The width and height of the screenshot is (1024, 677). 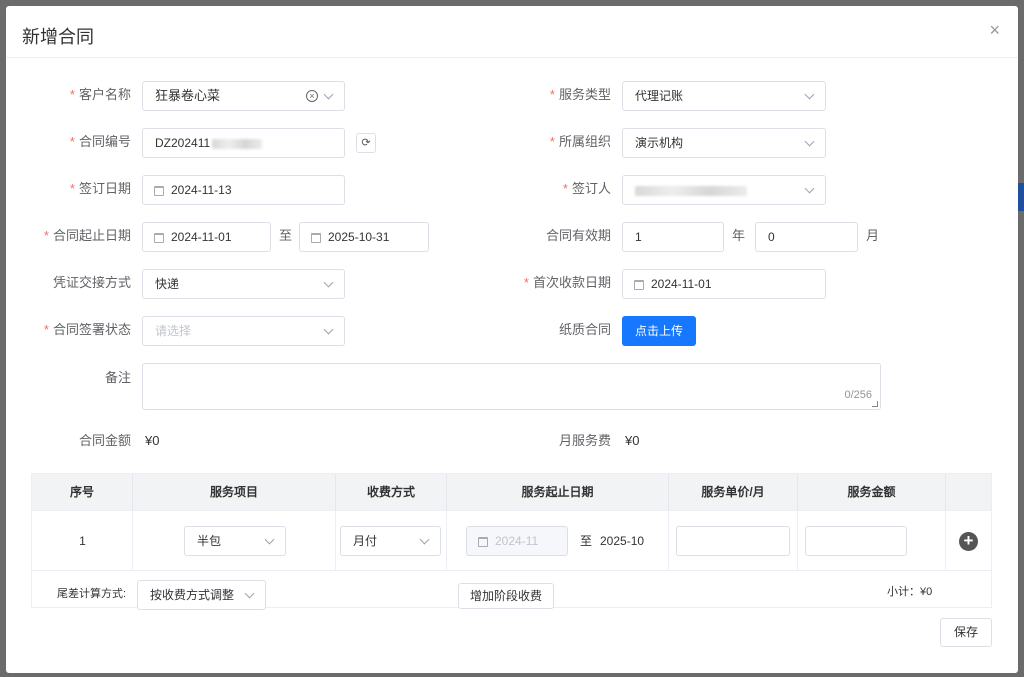 I want to click on contract-amount-value: ¥0, so click(x=152, y=440).